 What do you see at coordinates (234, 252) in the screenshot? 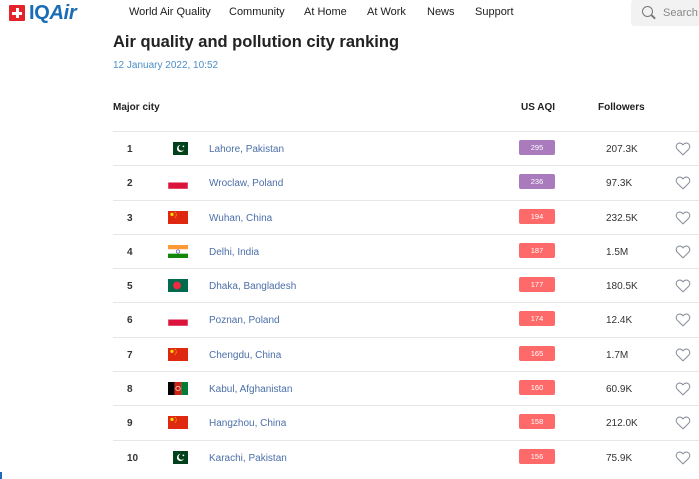
I see `city-link: Delhi, India` at bounding box center [234, 252].